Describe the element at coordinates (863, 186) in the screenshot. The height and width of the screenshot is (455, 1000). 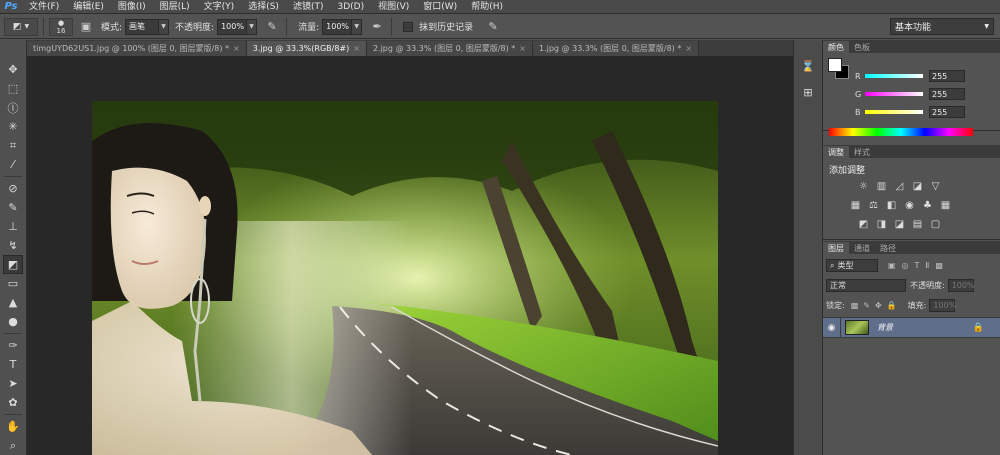
I see `brightness-icon: ☼` at that location.